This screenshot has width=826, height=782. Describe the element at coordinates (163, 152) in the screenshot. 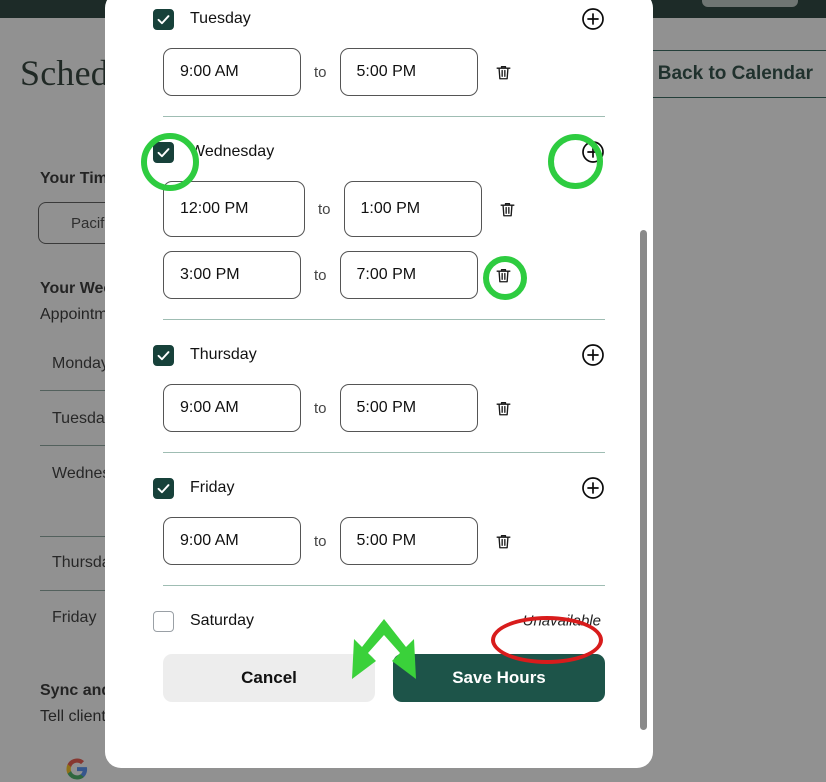

I see `checkbox-wednesday` at that location.